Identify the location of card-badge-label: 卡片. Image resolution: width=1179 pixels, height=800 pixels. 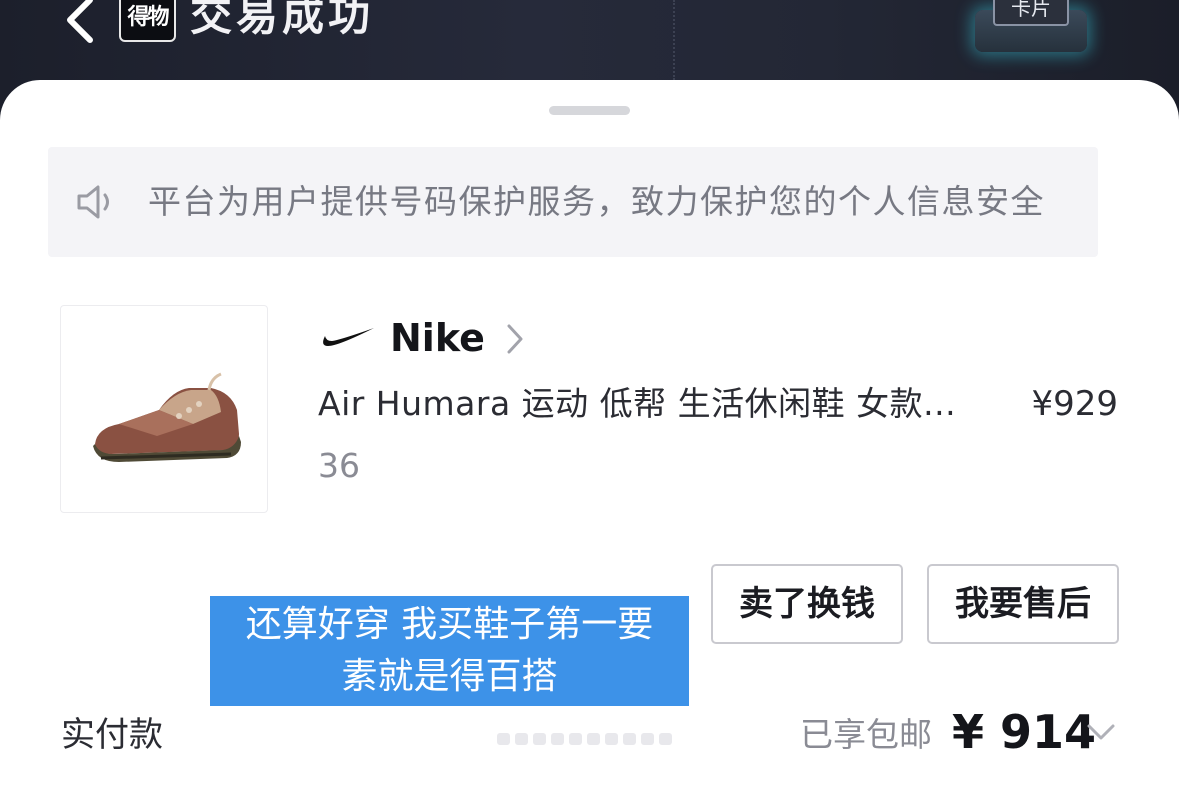
(1031, 13).